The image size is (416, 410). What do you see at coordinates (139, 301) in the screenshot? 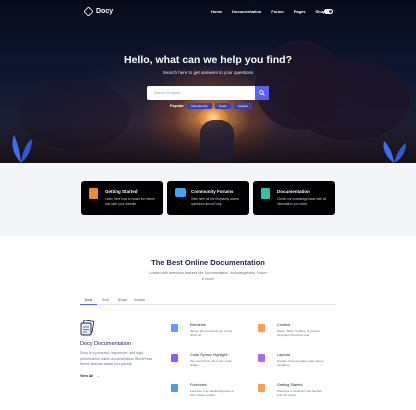
I see `tab-sample: Sample` at bounding box center [139, 301].